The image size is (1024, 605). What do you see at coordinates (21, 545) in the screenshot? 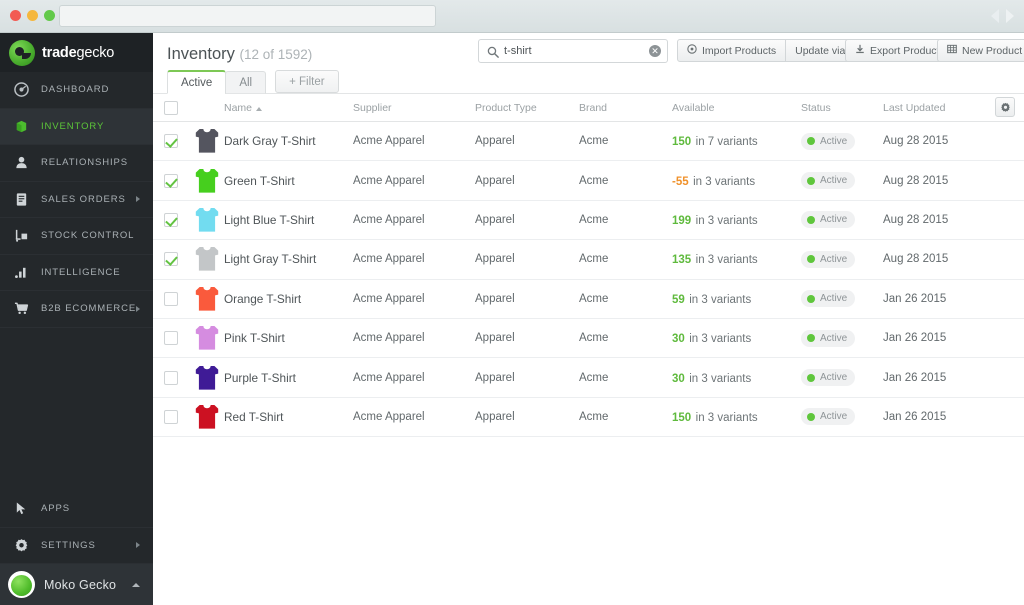
I see `gear-icon` at bounding box center [21, 545].